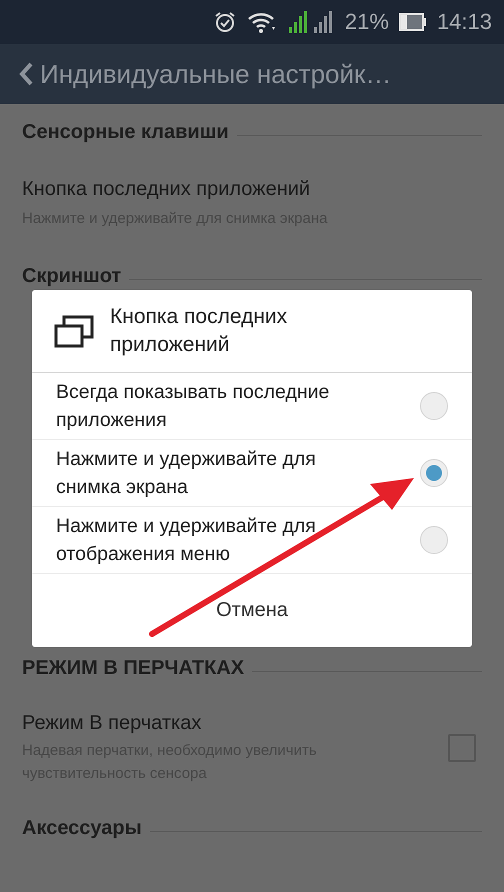 The image size is (504, 892). What do you see at coordinates (464, 22) in the screenshot?
I see `clock-time: 14:13` at bounding box center [464, 22].